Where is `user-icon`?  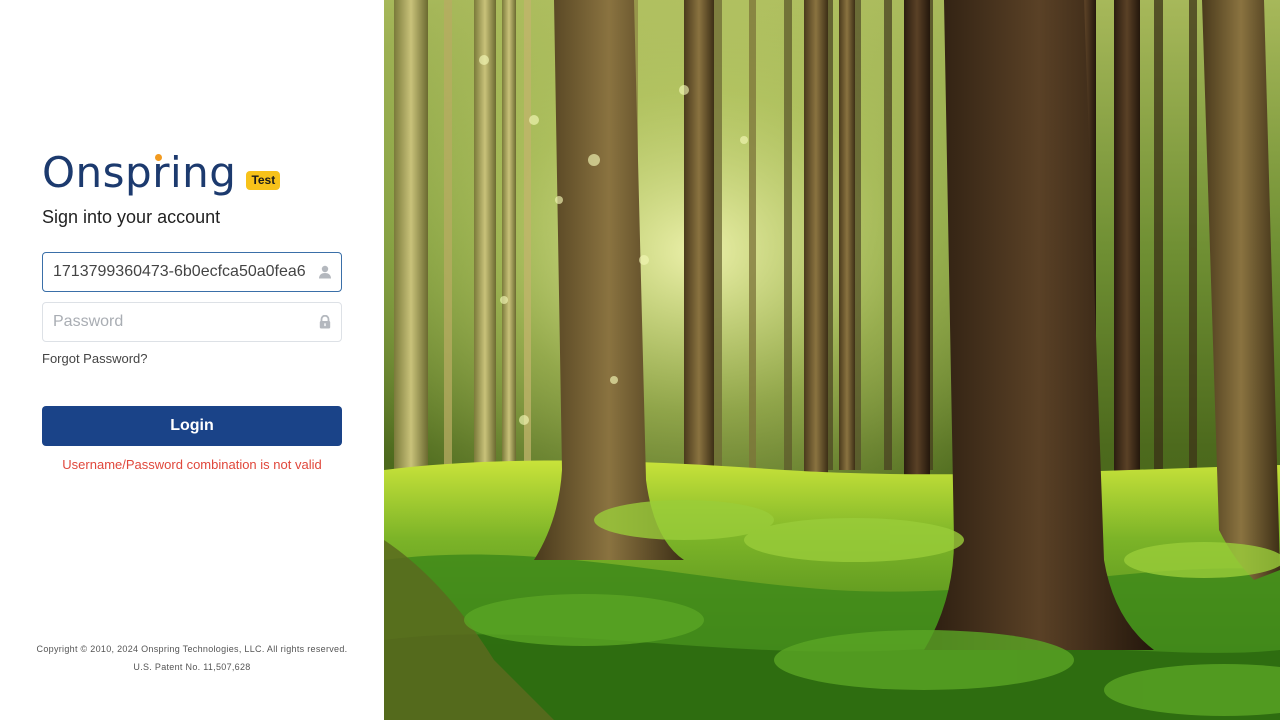
user-icon is located at coordinates (325, 272).